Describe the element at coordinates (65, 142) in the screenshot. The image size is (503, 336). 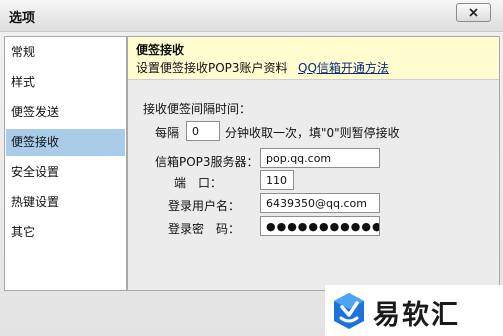
I see `sidebar-item-note-receive: 便签接收` at that location.